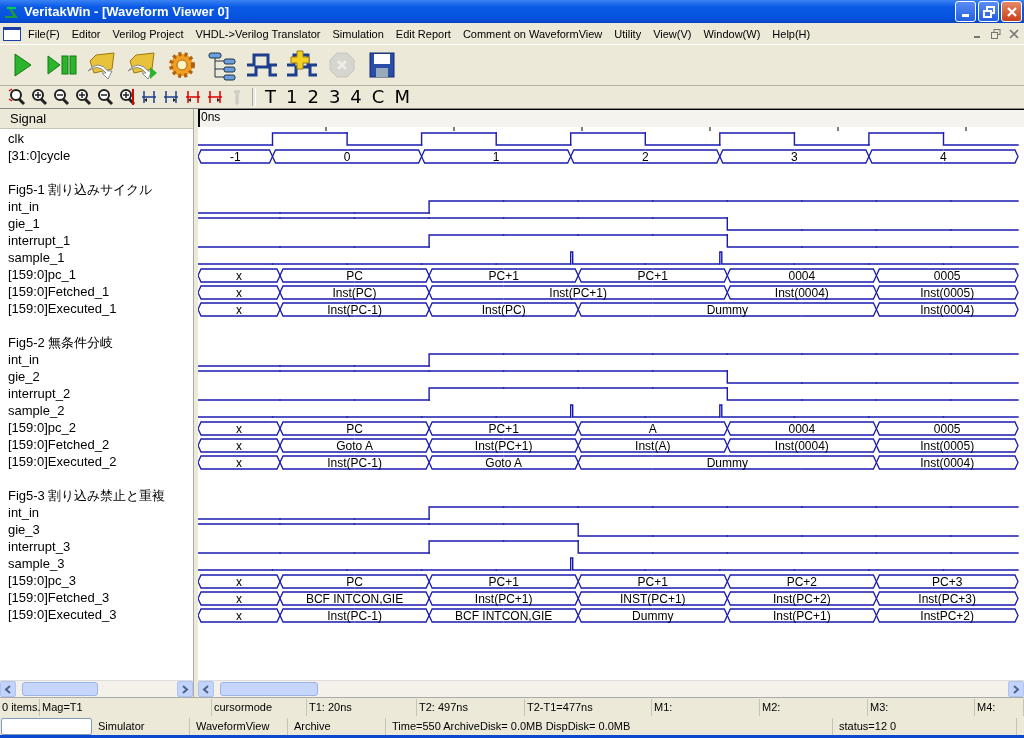 The image size is (1024, 738). Describe the element at coordinates (39, 155) in the screenshot. I see `signal-name: [31:0]cycle` at that location.